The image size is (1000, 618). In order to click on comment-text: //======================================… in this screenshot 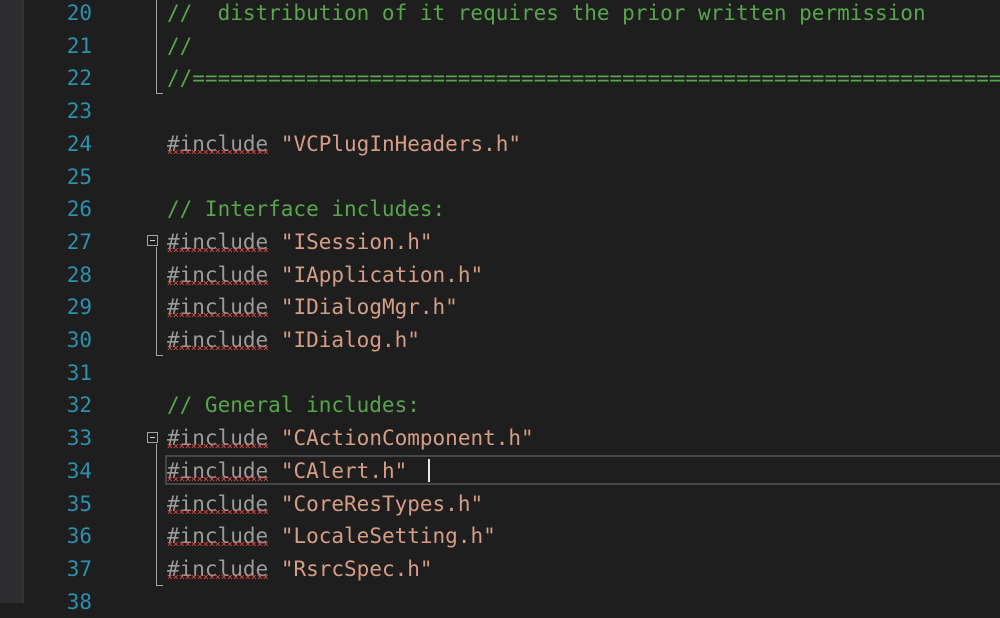, I will do `click(583, 78)`.